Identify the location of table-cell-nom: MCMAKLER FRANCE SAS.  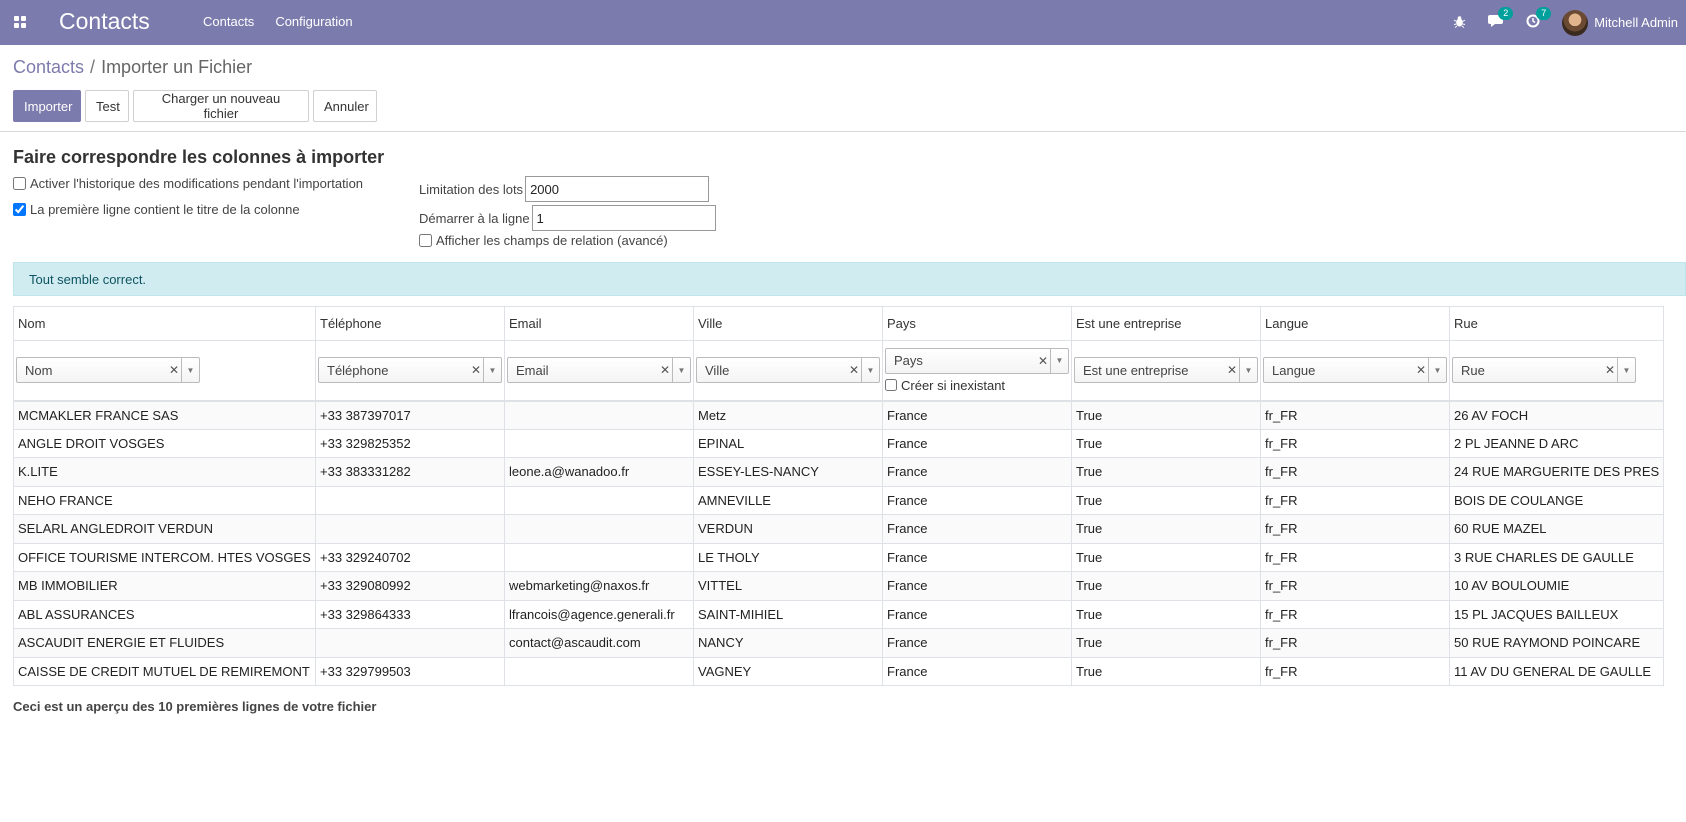
(164, 415).